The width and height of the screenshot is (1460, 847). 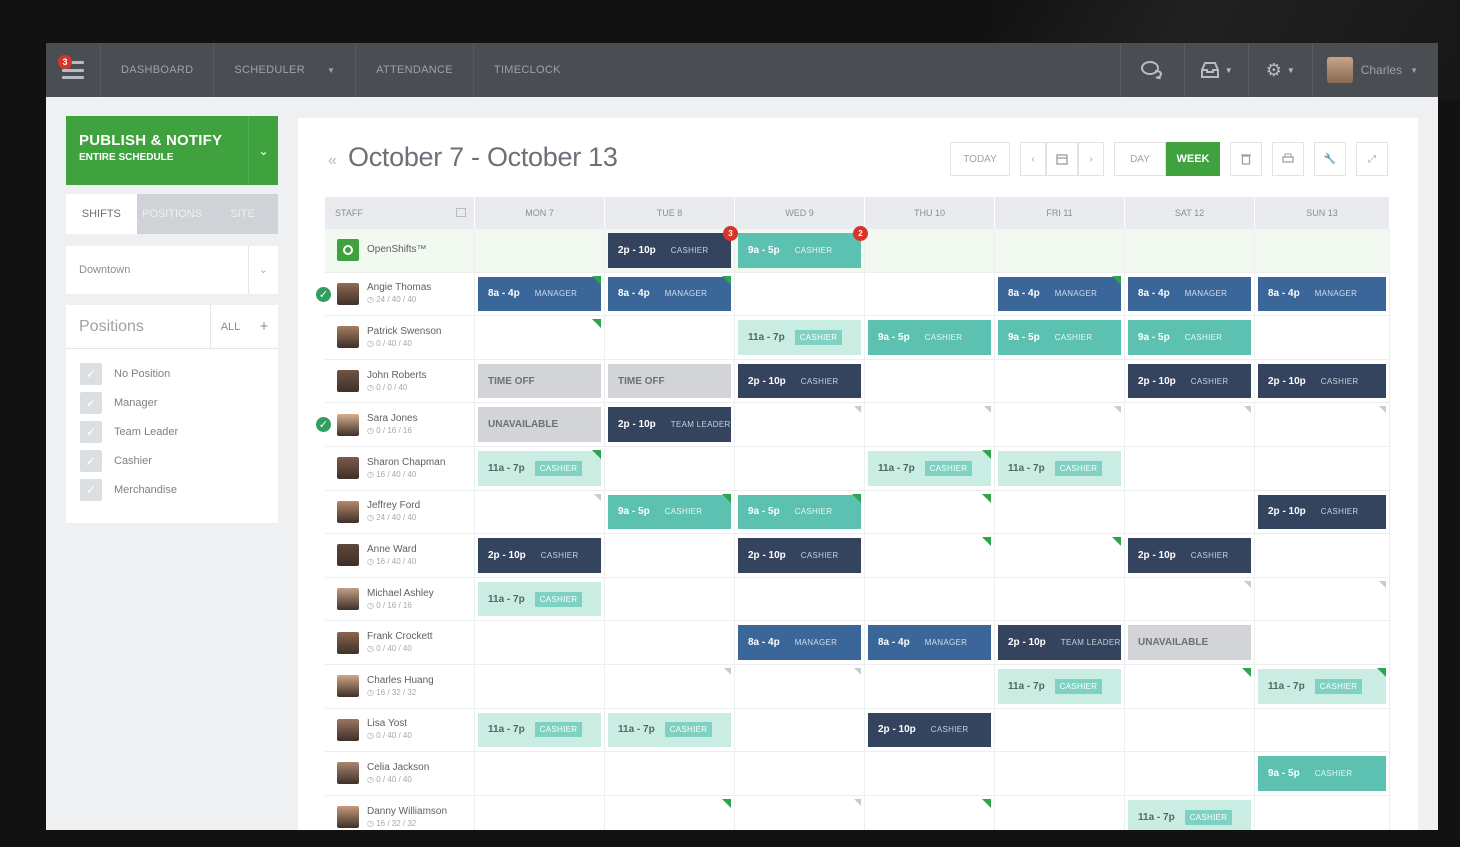 What do you see at coordinates (172, 214) in the screenshot?
I see `tab-positions: POSITIONS` at bounding box center [172, 214].